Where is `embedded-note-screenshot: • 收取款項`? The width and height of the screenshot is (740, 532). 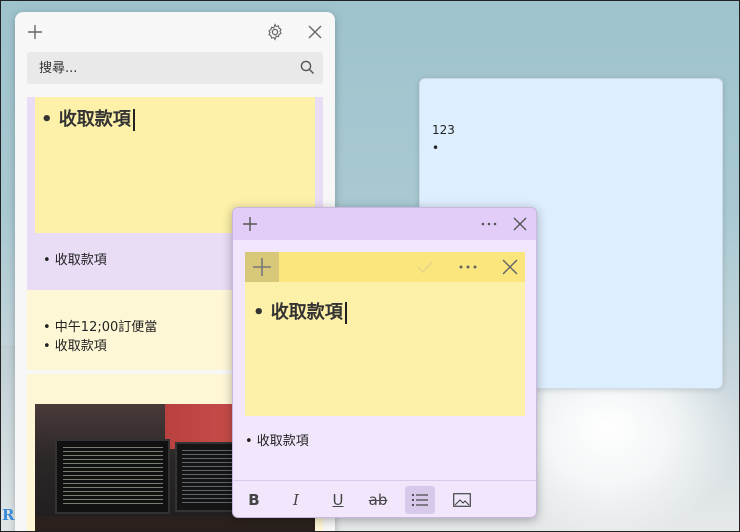
embedded-note-screenshot: • 收取款項 is located at coordinates (385, 334).